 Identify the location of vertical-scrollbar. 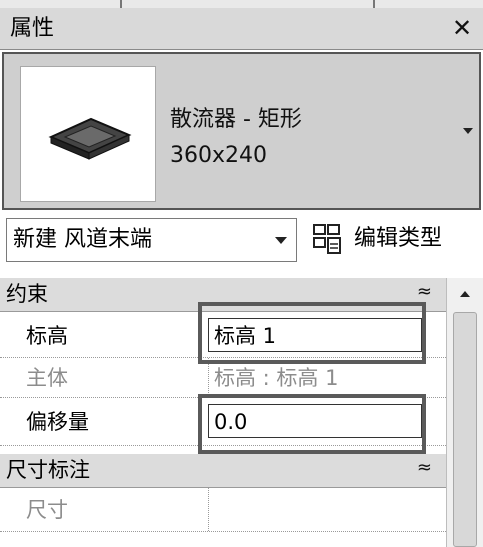
(464, 412).